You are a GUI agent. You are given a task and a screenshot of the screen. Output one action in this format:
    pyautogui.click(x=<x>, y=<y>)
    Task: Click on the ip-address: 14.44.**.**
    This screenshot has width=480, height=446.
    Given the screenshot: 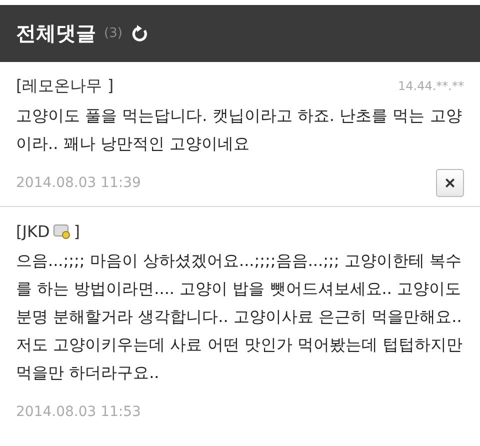 What is the action you would take?
    pyautogui.click(x=431, y=86)
    